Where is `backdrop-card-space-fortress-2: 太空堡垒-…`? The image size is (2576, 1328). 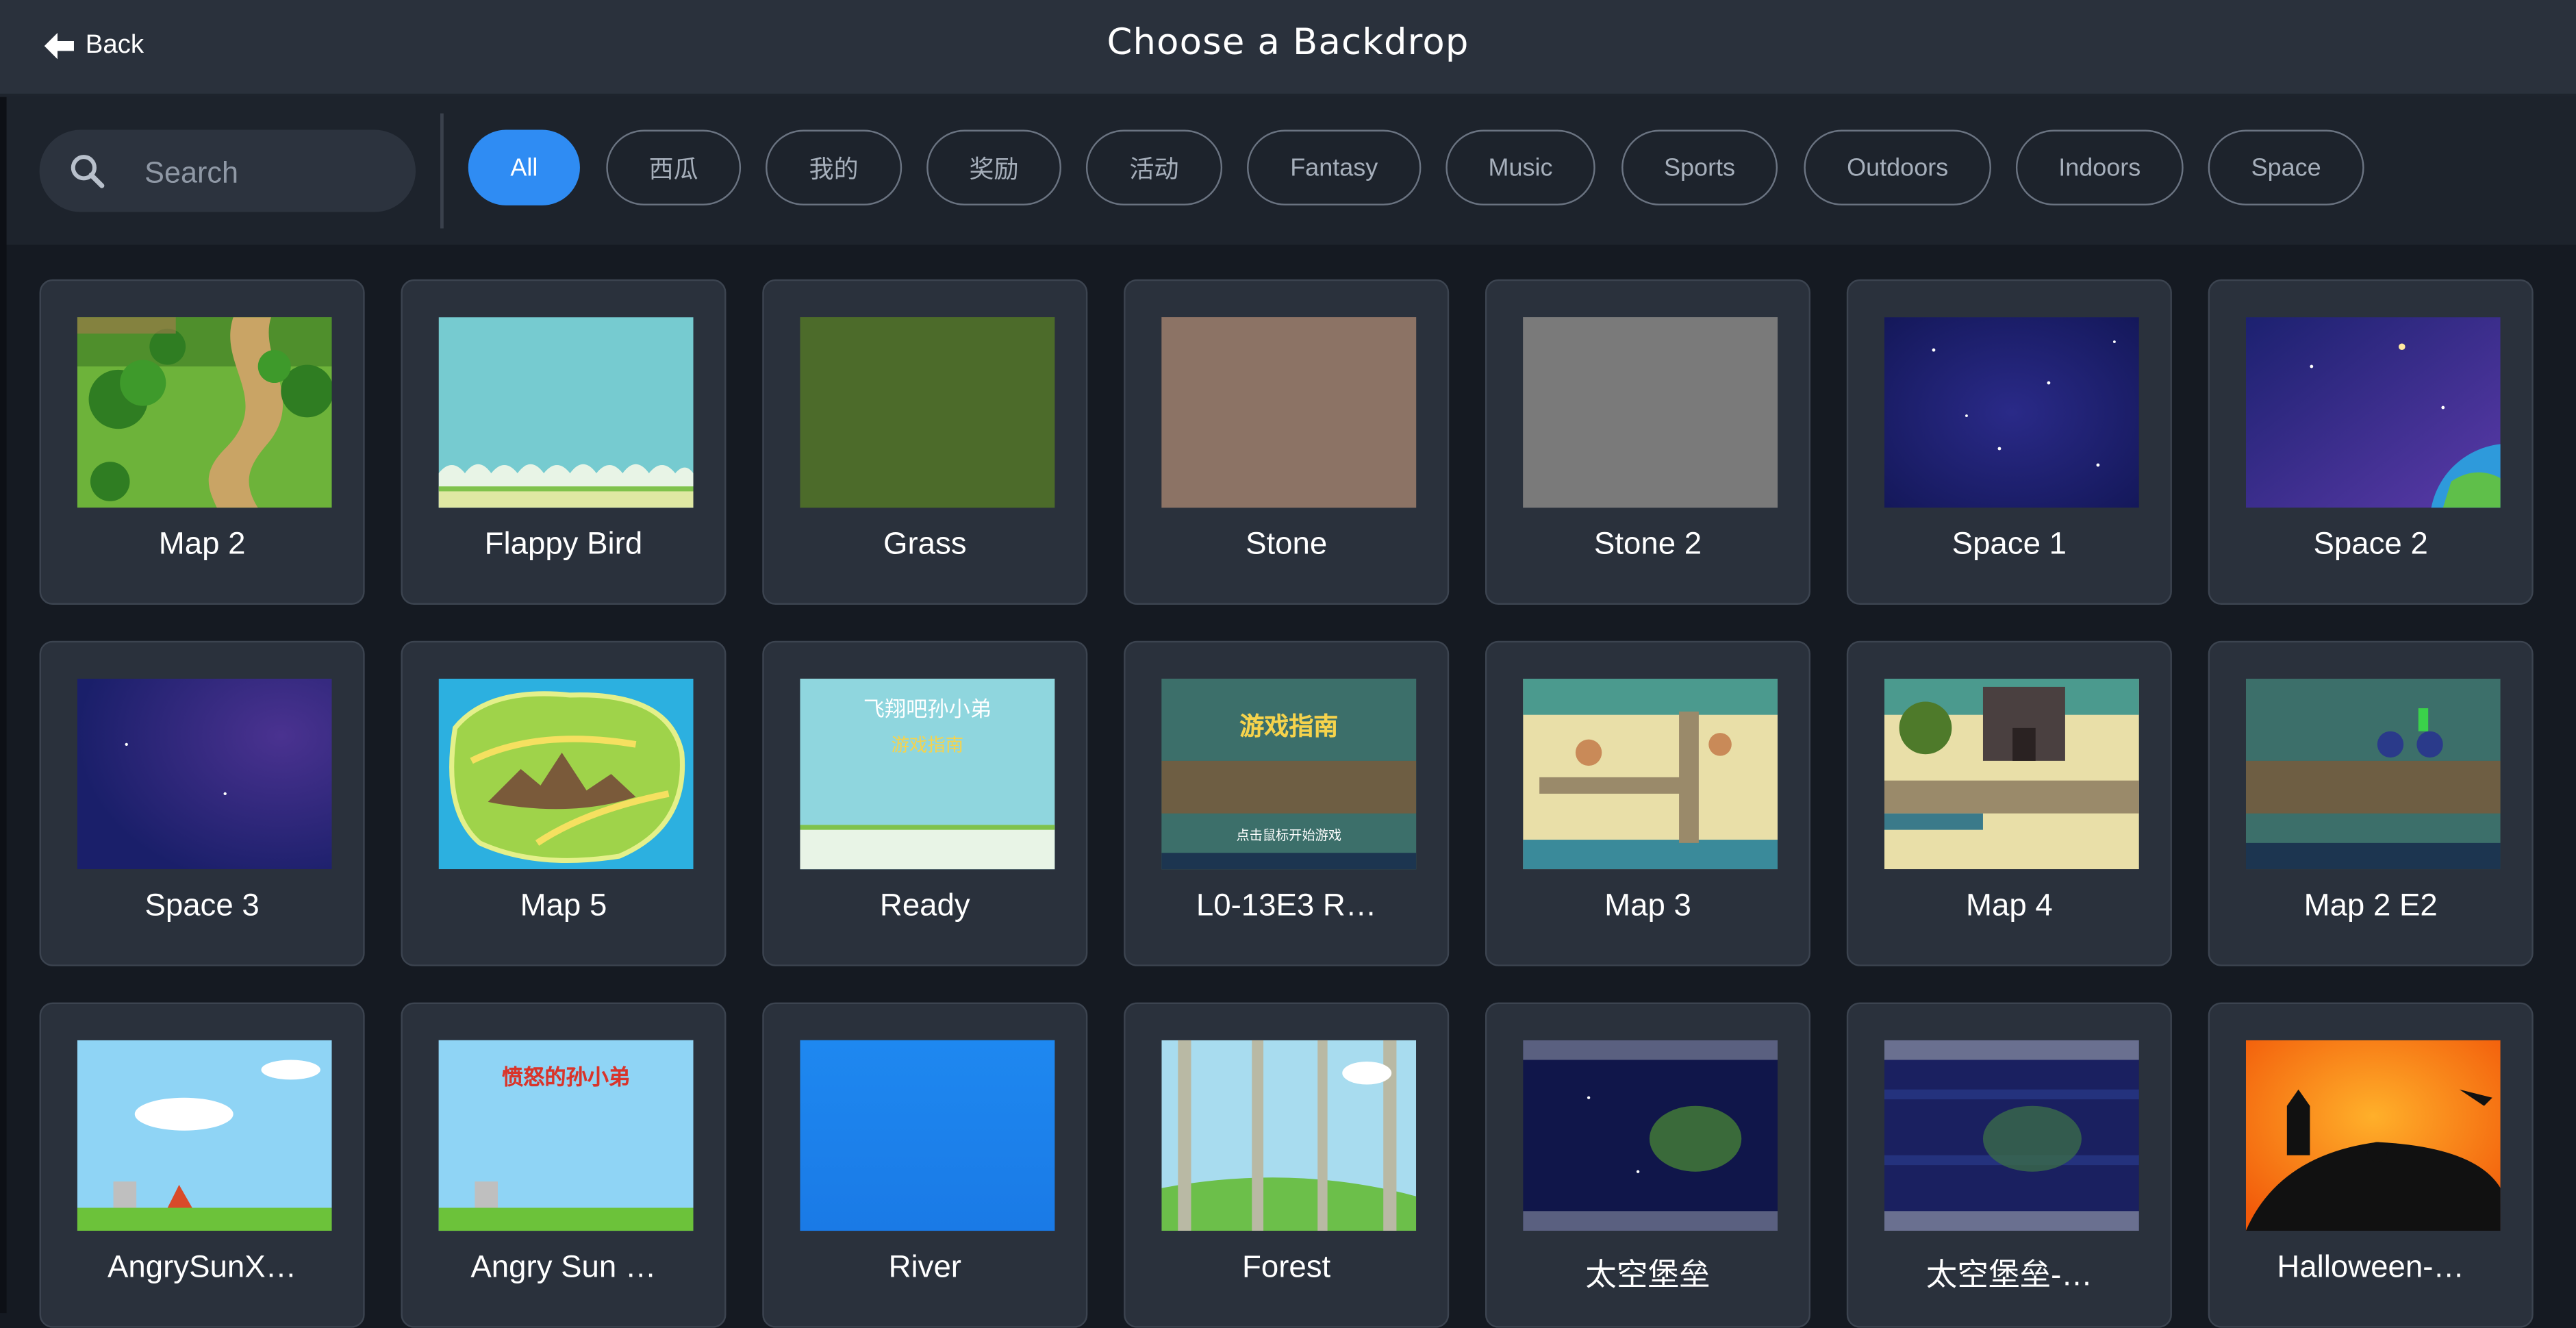
backdrop-card-space-fortress-2: 太空堡垒-… is located at coordinates (2009, 1165).